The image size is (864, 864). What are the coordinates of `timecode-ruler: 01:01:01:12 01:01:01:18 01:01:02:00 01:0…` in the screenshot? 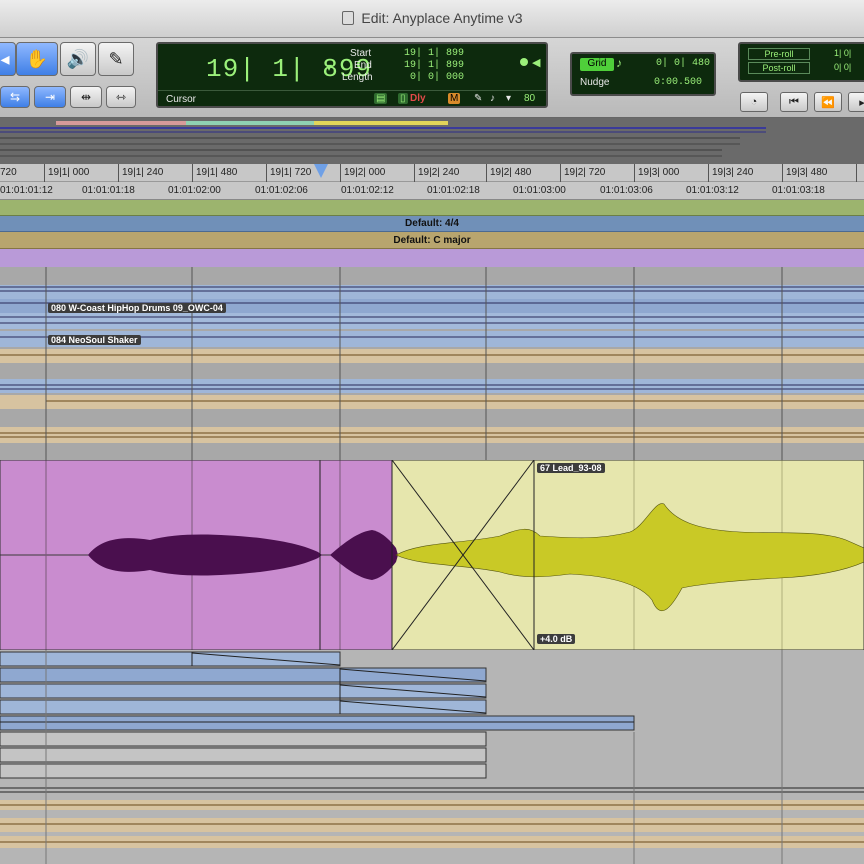 It's located at (432, 191).